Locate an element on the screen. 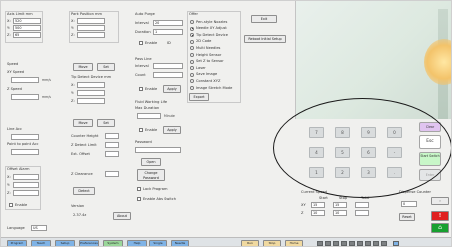 The image size is (452, 247). z-speed-input is located at coordinates (25, 97).